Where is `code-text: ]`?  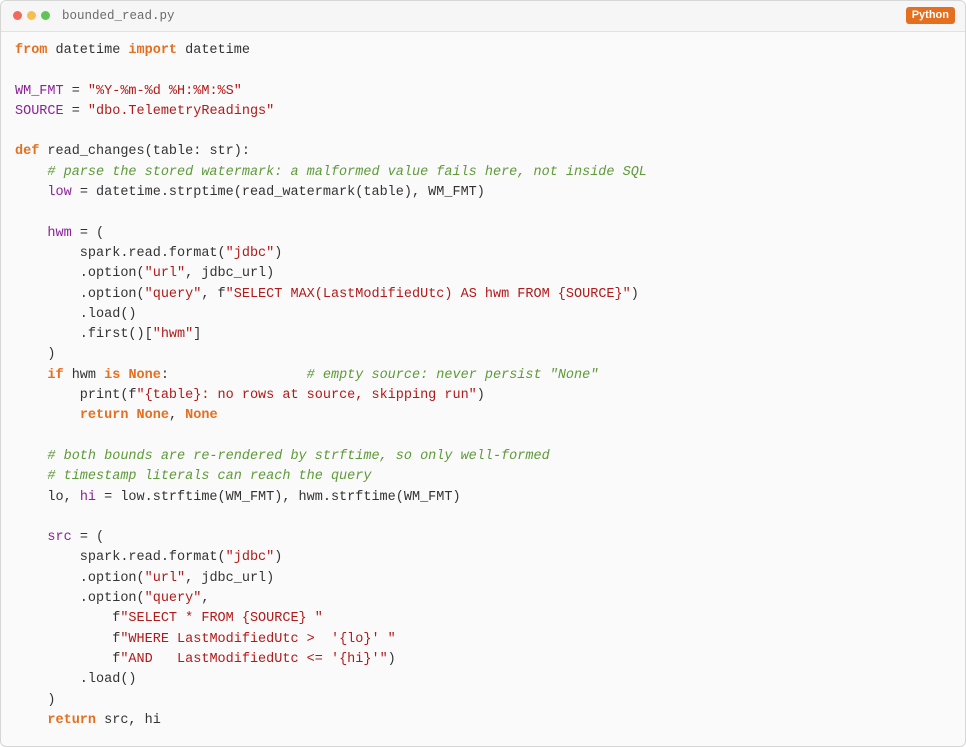 code-text: ] is located at coordinates (197, 335).